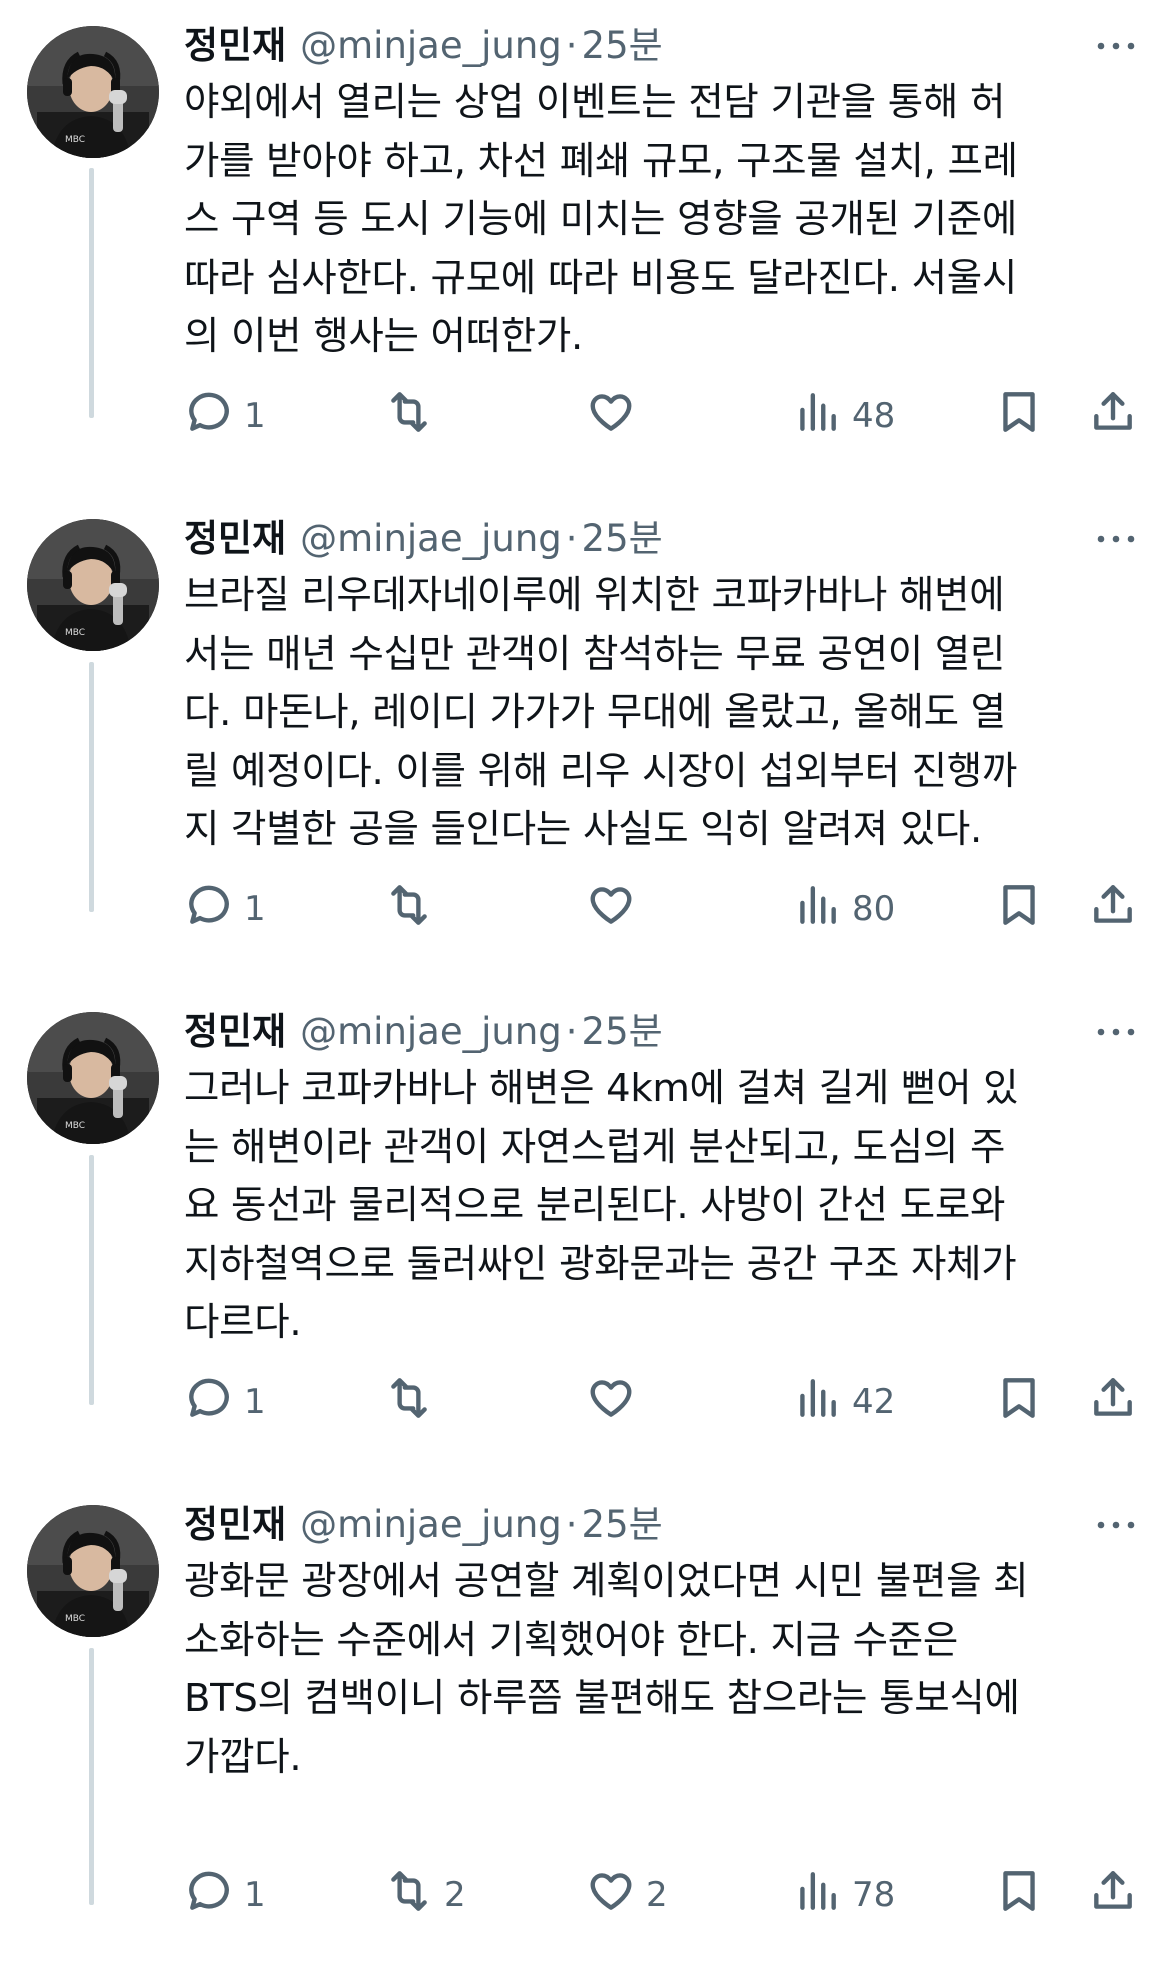  What do you see at coordinates (664, 1402) in the screenshot?
I see `action-bar: 1 42` at bounding box center [664, 1402].